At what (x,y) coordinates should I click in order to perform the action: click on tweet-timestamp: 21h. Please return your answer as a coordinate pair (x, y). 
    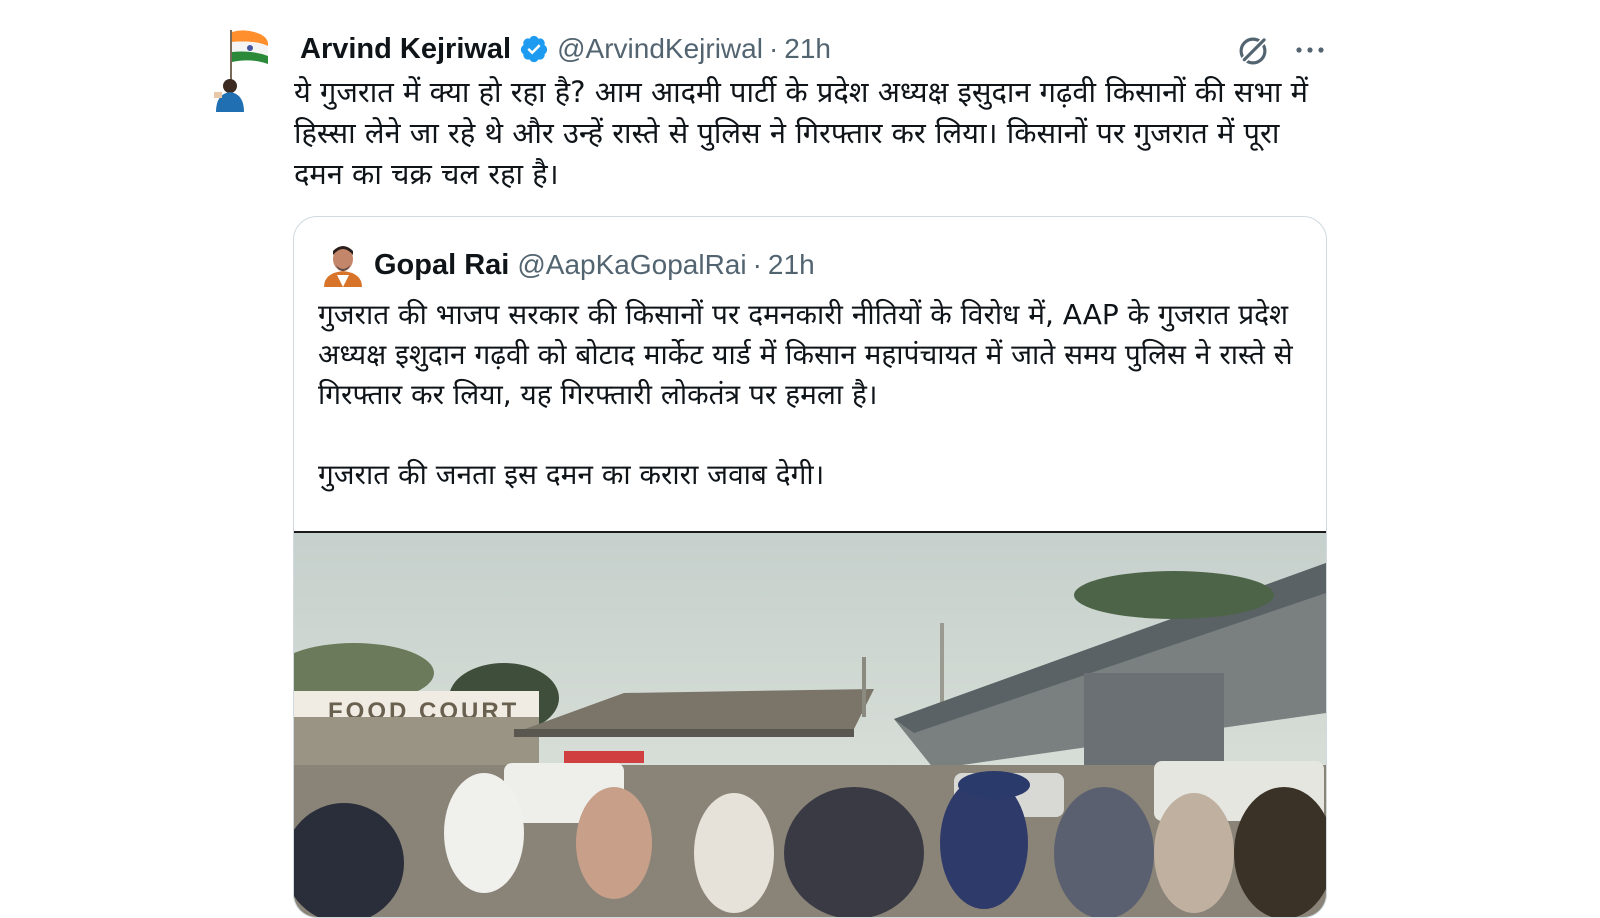
    Looking at the image, I should click on (807, 49).